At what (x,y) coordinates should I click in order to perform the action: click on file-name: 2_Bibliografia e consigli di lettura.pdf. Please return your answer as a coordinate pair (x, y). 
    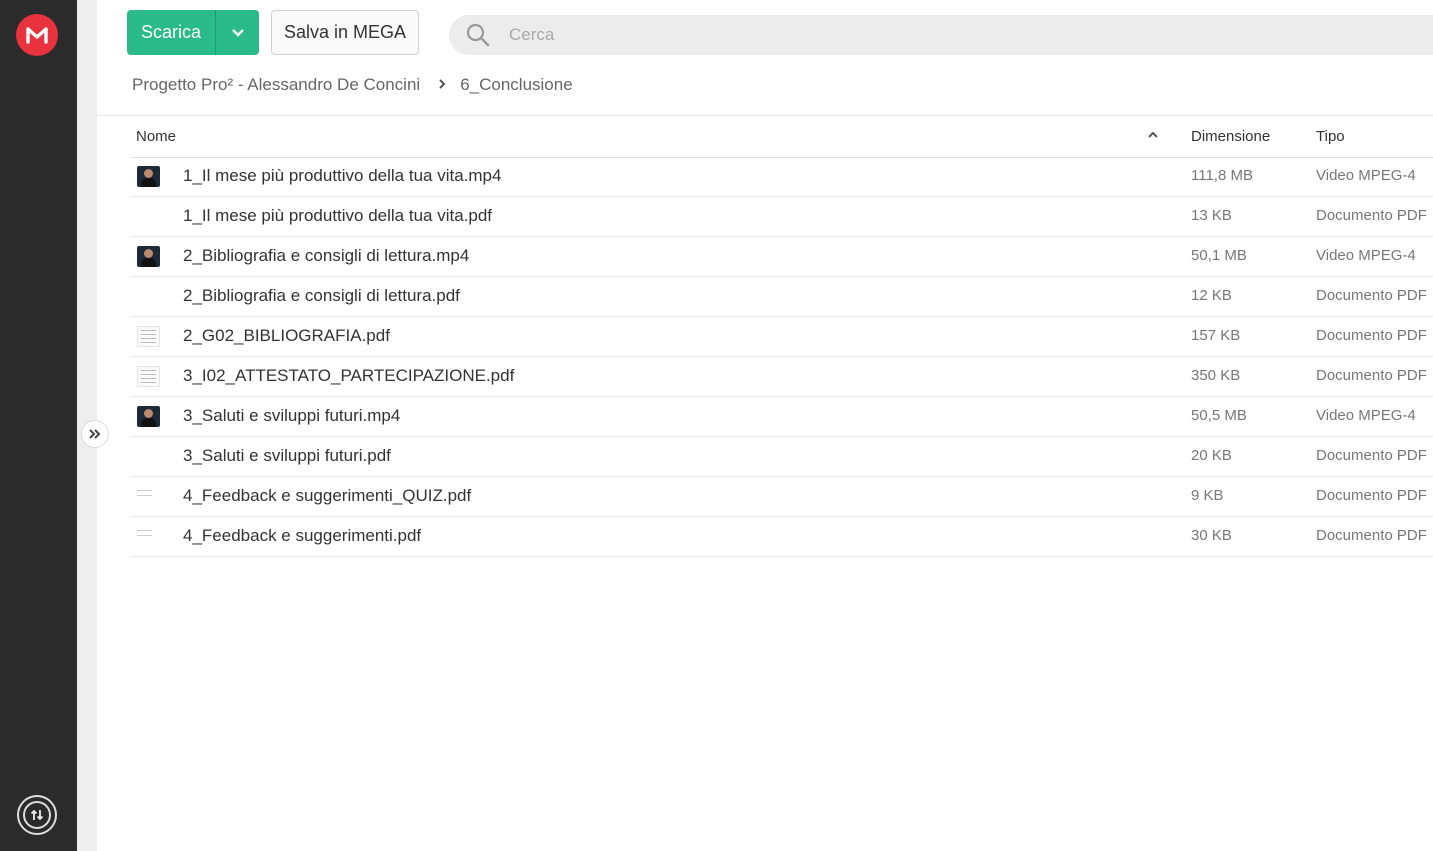
    Looking at the image, I should click on (321, 296).